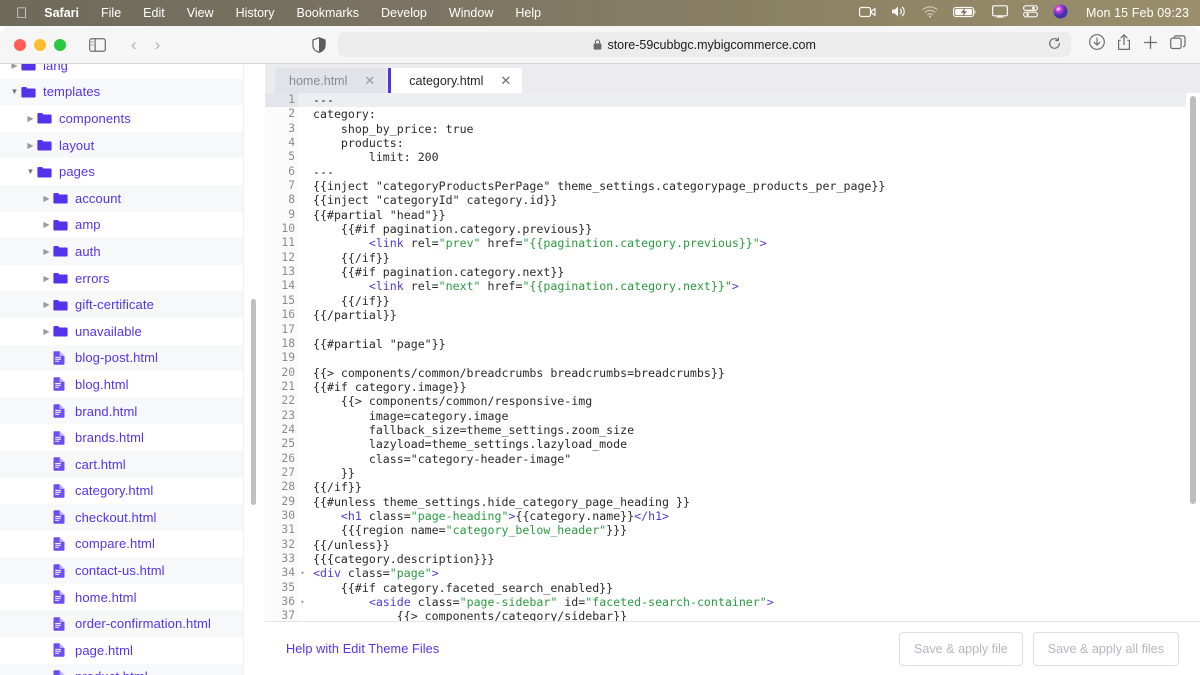 This screenshot has height=675, width=1200. Describe the element at coordinates (732, 258) in the screenshot. I see `code-line: 12 {{/if}}` at that location.